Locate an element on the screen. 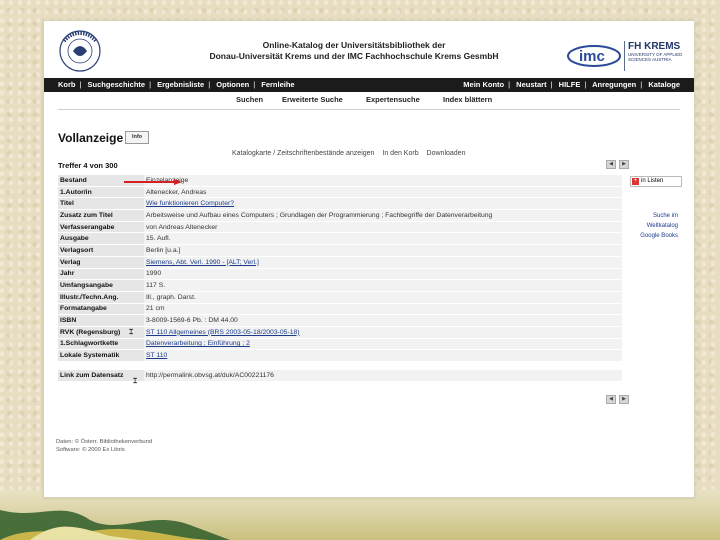 The width and height of the screenshot is (720, 540). table-row: Ausgabe 15. Aufl. is located at coordinates (340, 239).